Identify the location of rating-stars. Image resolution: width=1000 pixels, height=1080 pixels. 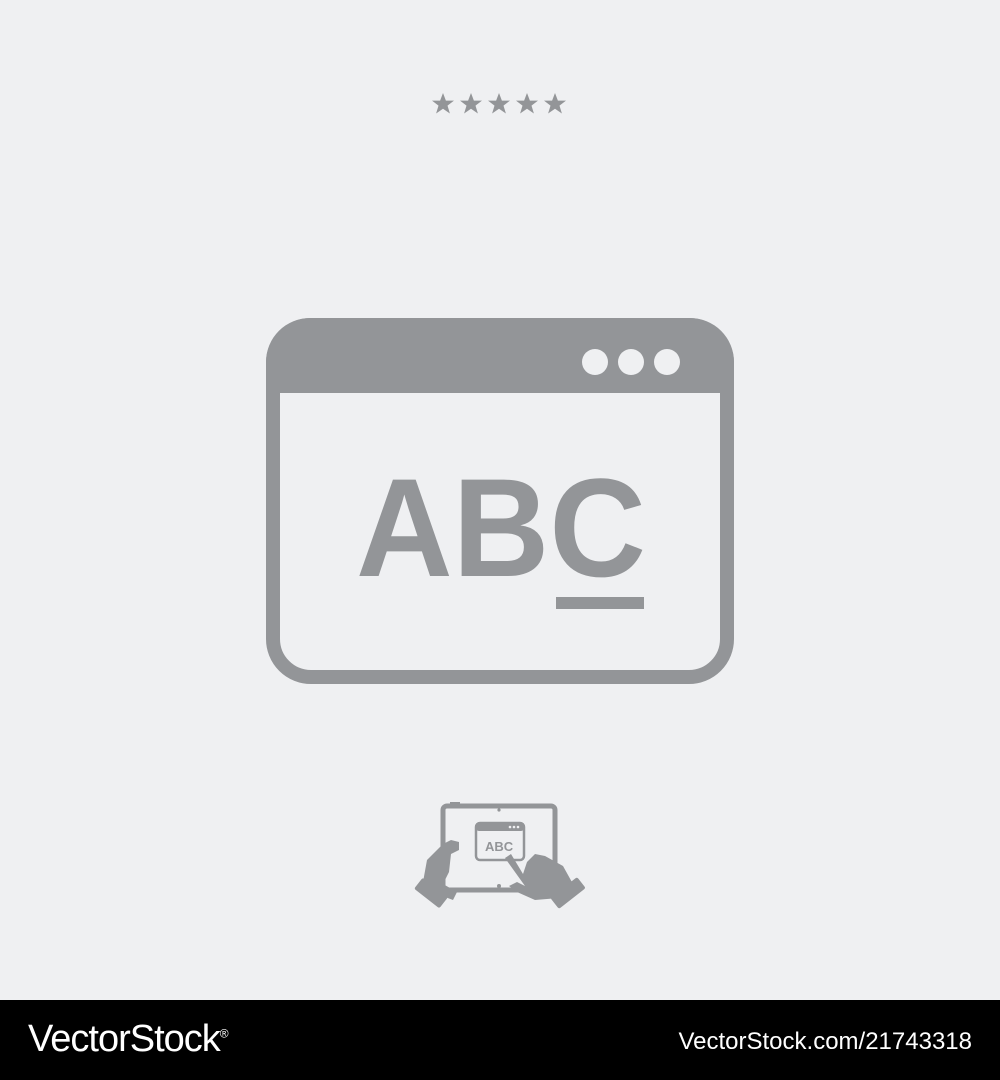
(500, 106).